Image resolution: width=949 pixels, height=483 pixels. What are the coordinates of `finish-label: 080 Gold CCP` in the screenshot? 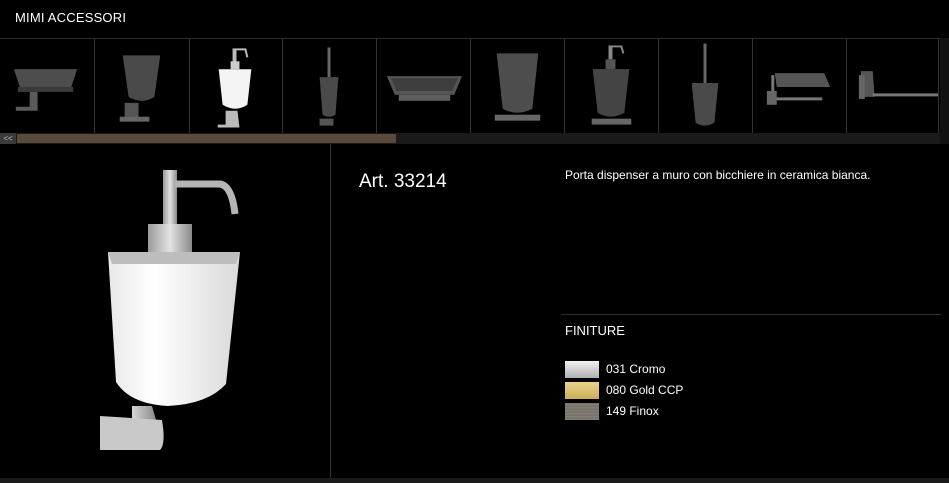 It's located at (645, 390).